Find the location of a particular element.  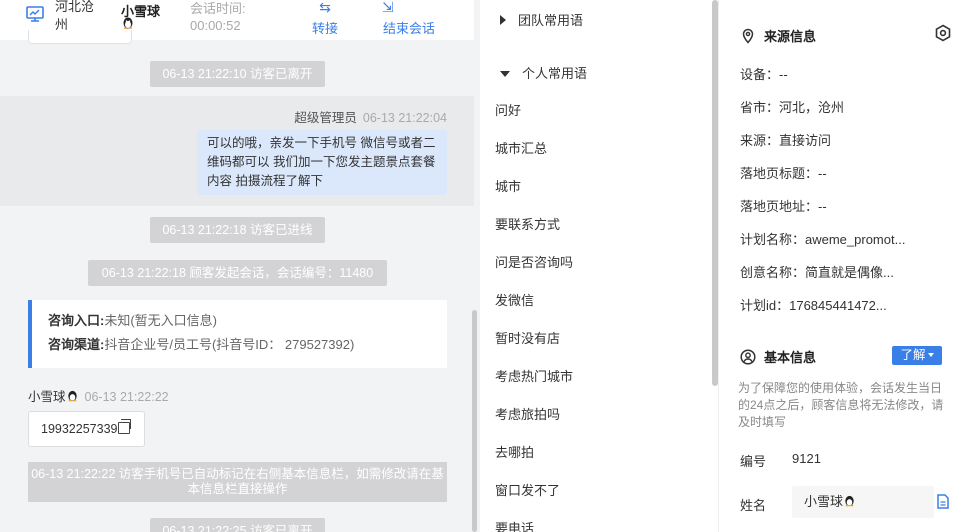

system-message: 06-13 21:22:25 访客已离开 is located at coordinates (237, 525).